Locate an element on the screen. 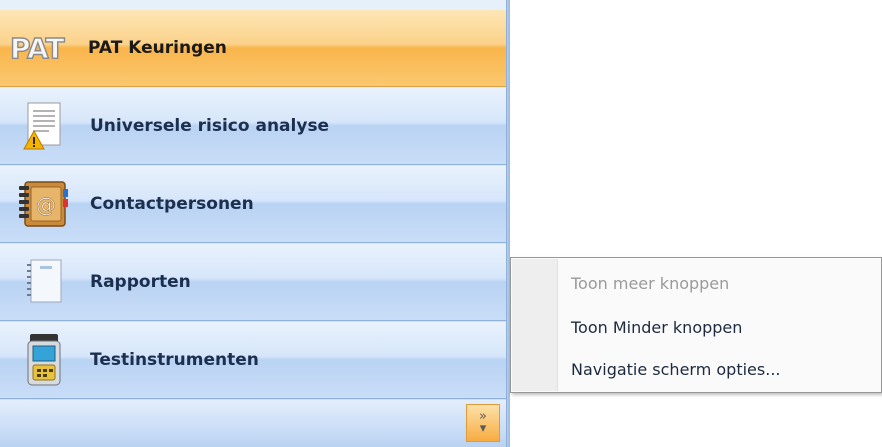 The image size is (882, 447). nav-button-universele-risico-analyse: Universele risico analyse is located at coordinates (253, 126).